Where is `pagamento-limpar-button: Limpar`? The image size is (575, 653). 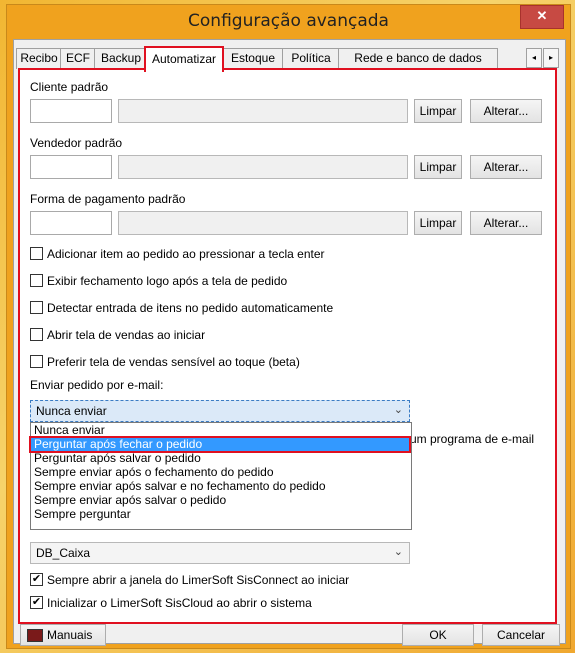 pagamento-limpar-button: Limpar is located at coordinates (438, 223).